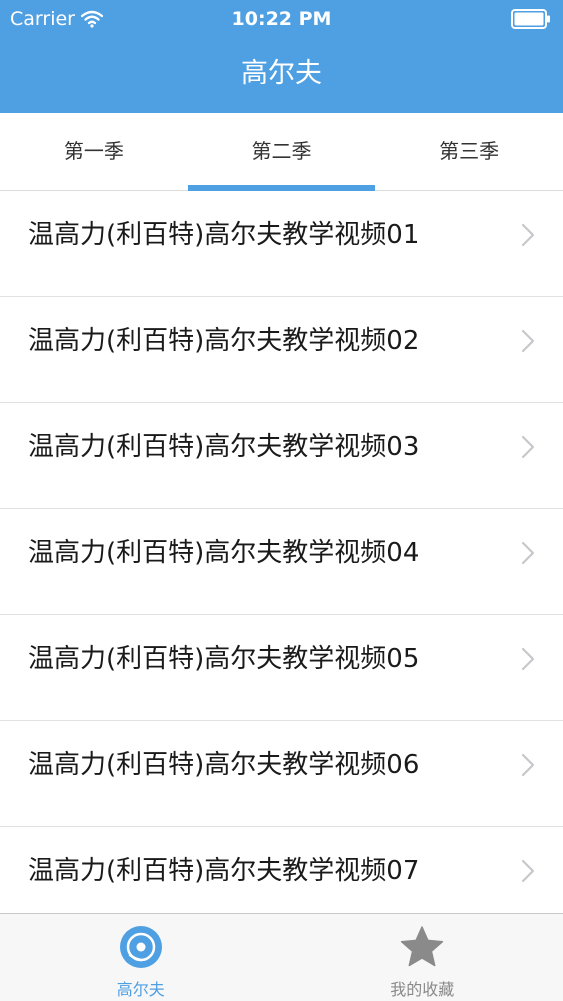 The width and height of the screenshot is (563, 1001). I want to click on tab-label: 第一季, so click(94, 151).